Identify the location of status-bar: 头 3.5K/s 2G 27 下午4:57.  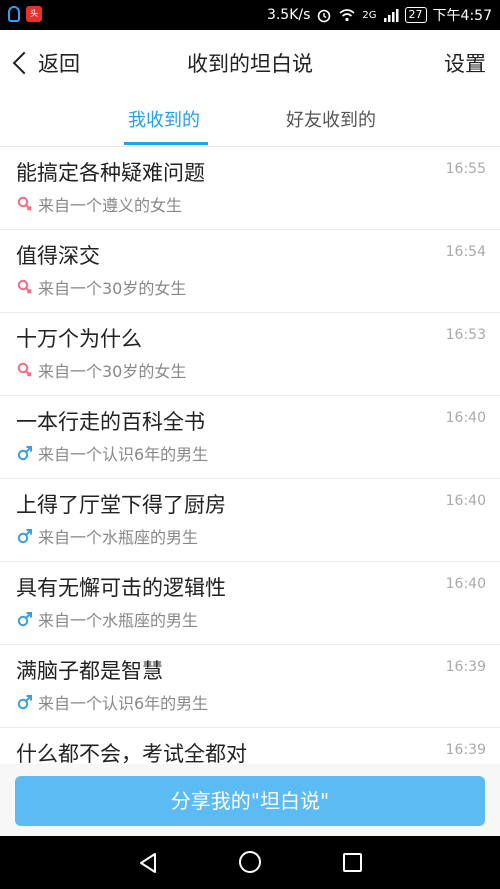
(250, 15).